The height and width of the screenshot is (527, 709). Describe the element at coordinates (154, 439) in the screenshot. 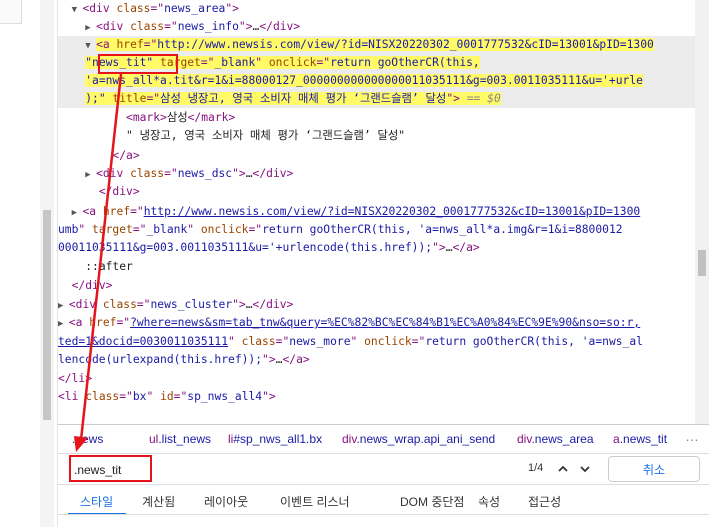

I see `breadcrumb-tag: ul` at that location.